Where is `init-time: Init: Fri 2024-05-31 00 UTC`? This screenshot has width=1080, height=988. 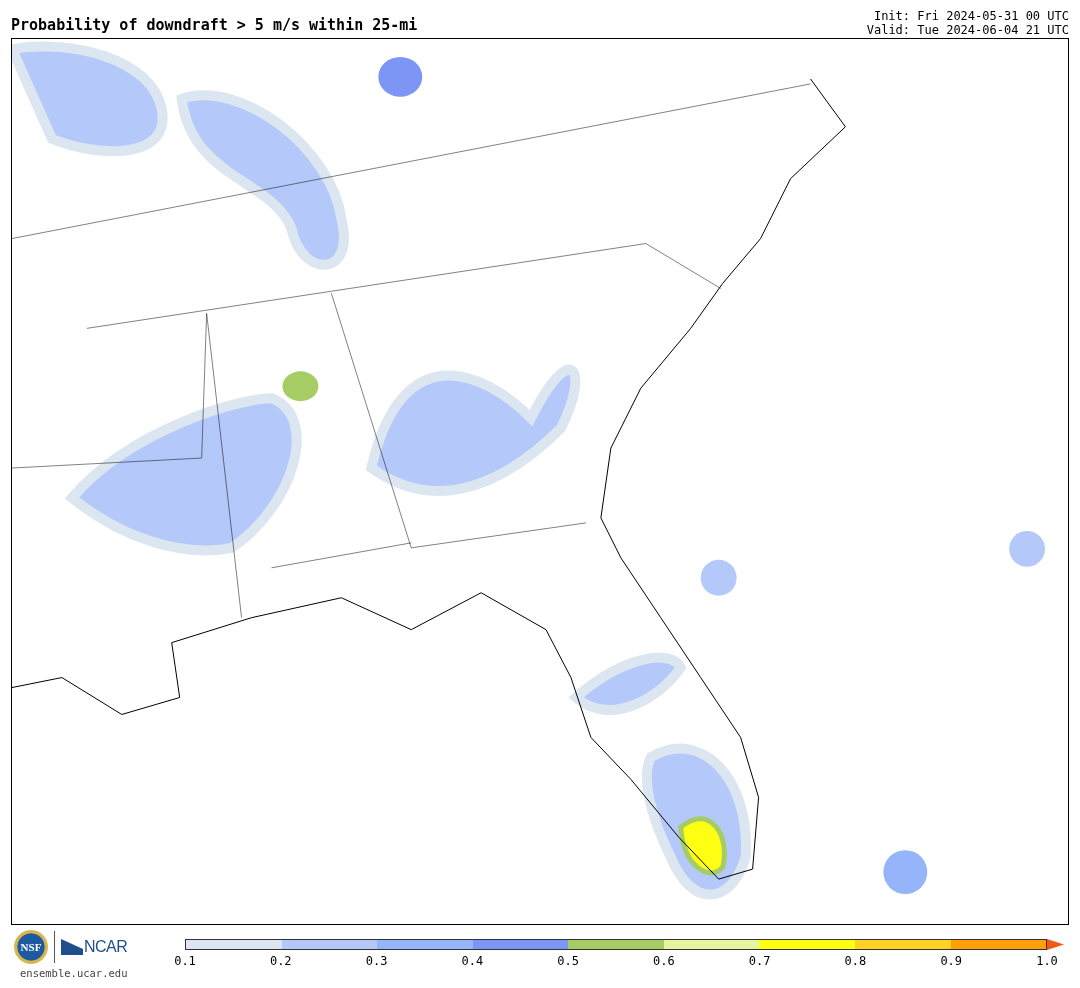
init-time: Init: Fri 2024-05-31 00 UTC is located at coordinates (971, 16).